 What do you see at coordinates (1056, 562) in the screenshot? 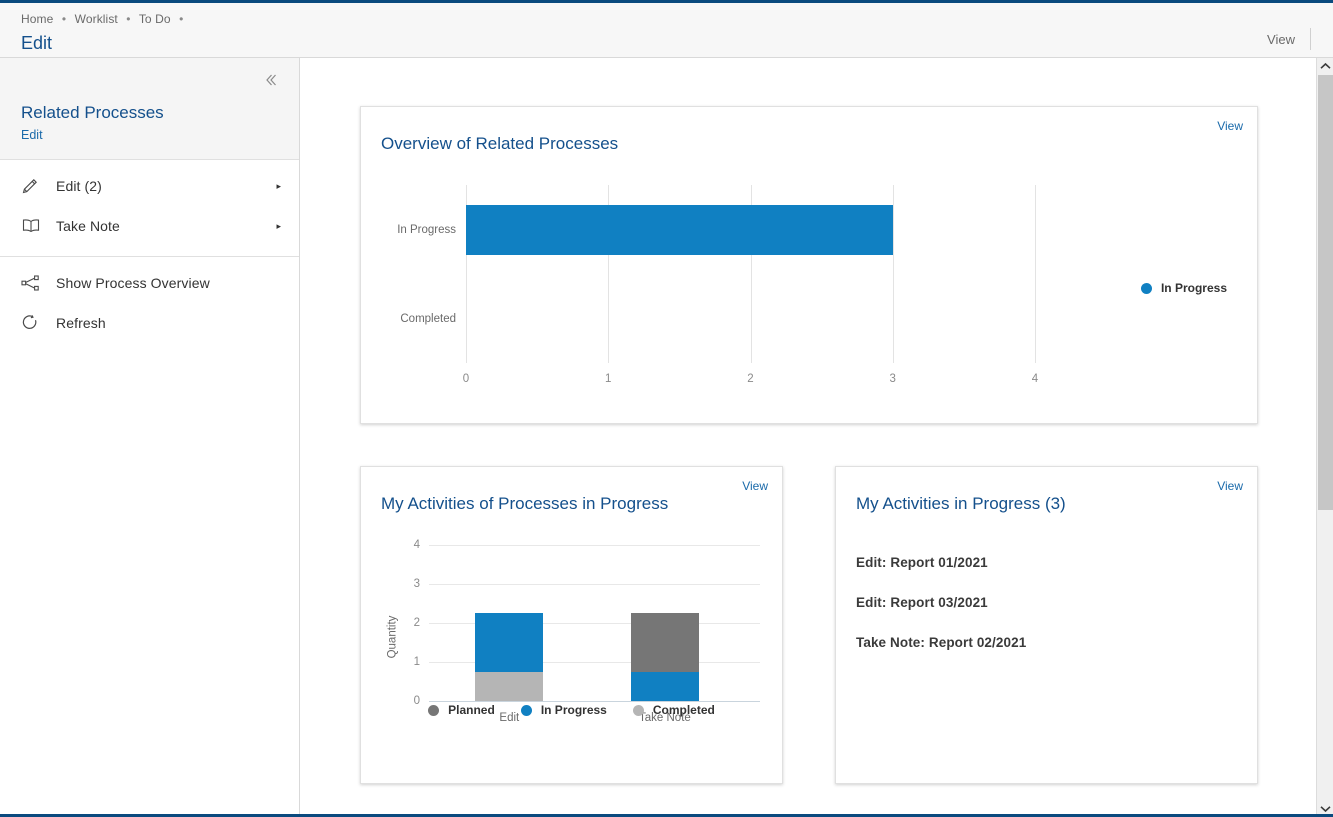
I see `list-item: Edit: Report 01/2021` at bounding box center [1056, 562].